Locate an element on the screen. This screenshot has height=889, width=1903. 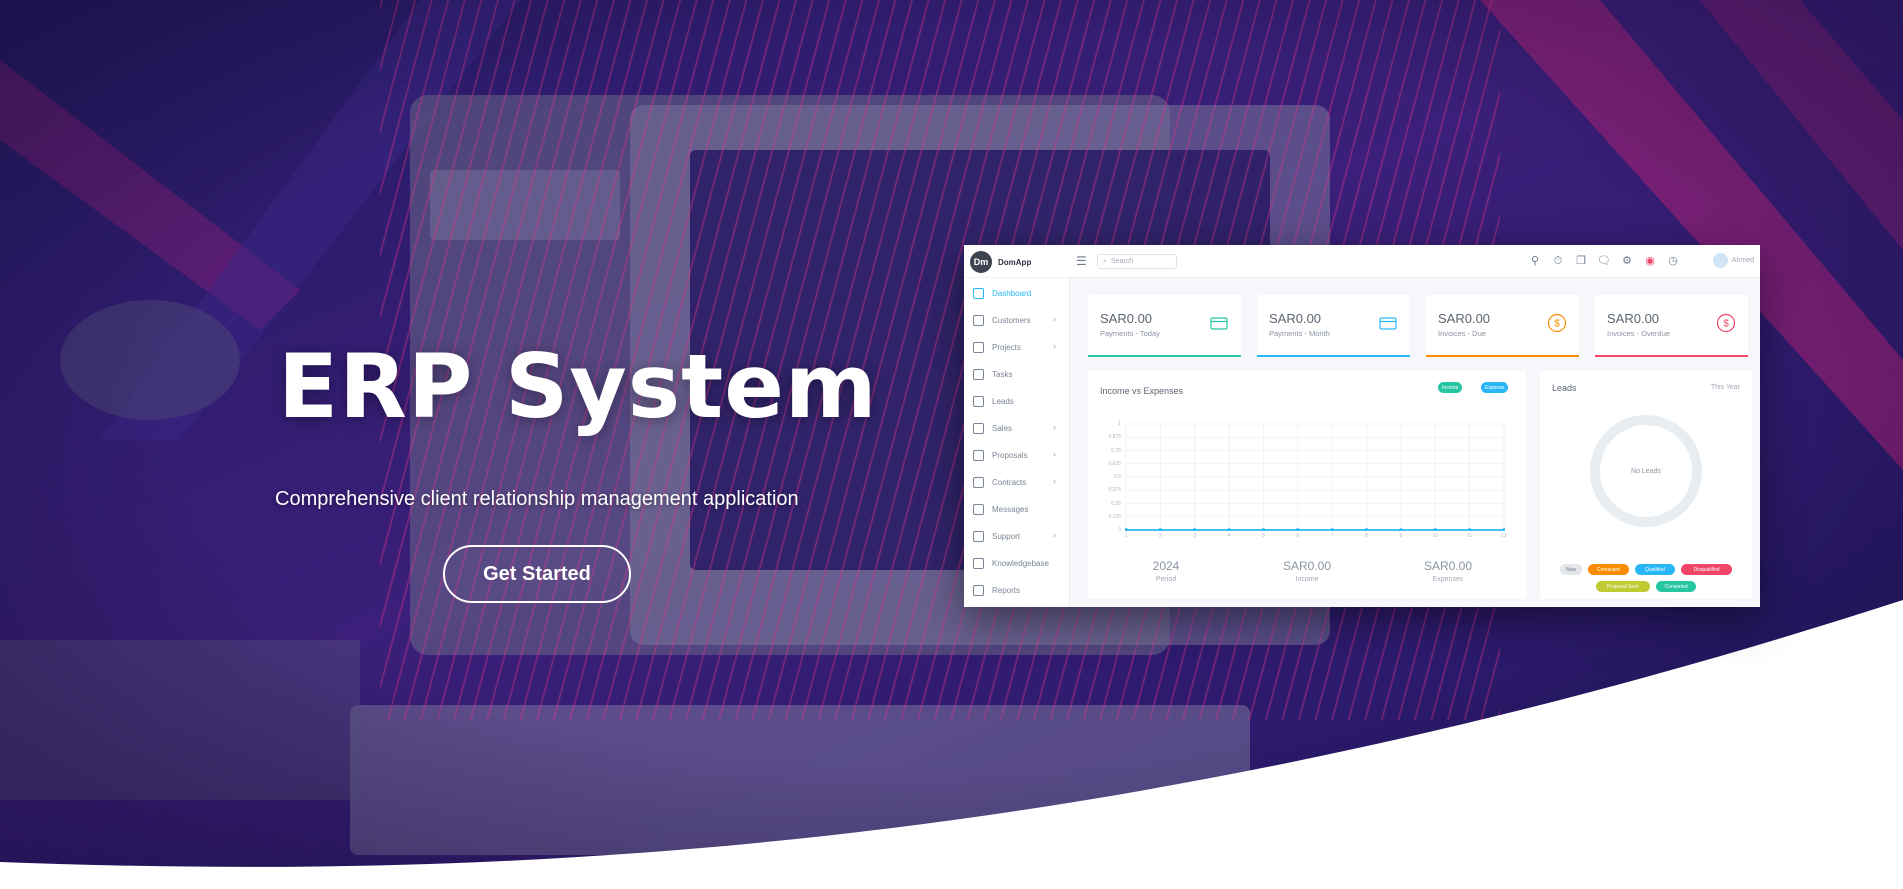
card-label: Invoices - Overdue is located at coordinates (1638, 333).